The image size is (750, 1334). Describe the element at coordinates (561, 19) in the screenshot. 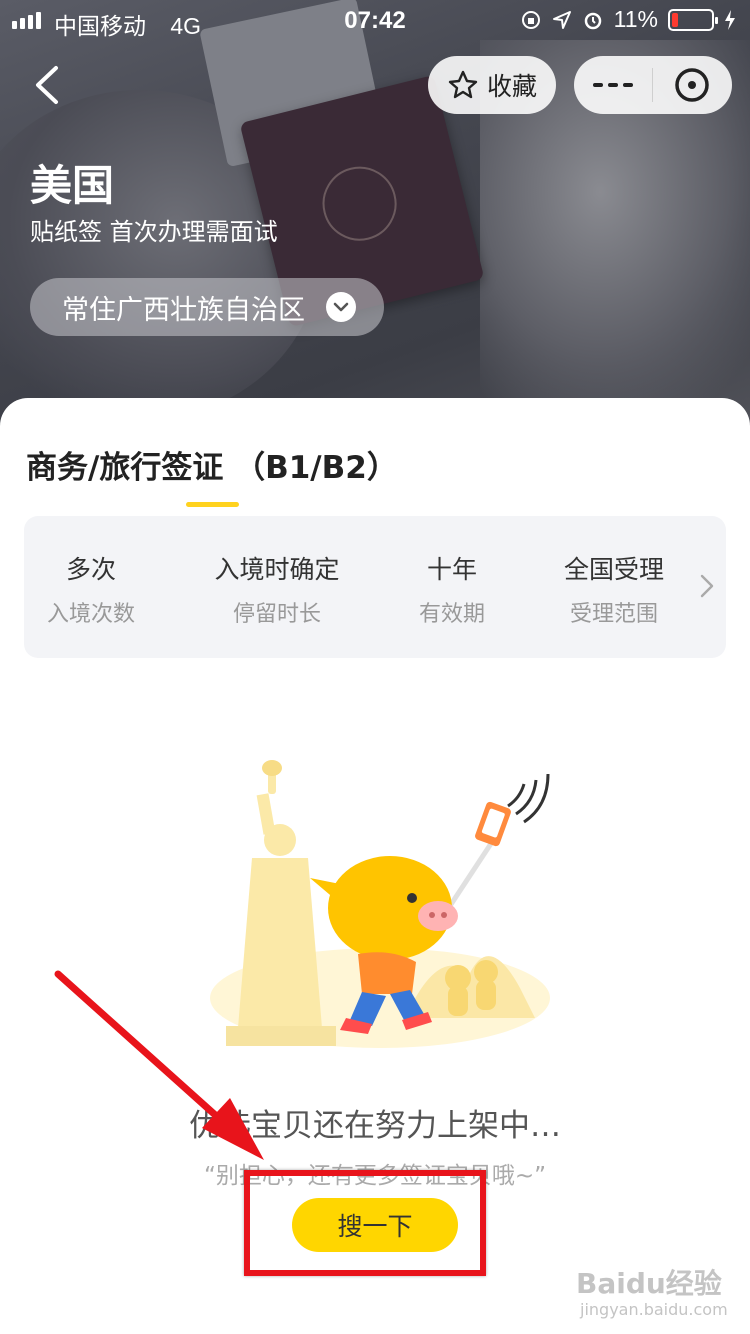

I see `location-icon` at that location.